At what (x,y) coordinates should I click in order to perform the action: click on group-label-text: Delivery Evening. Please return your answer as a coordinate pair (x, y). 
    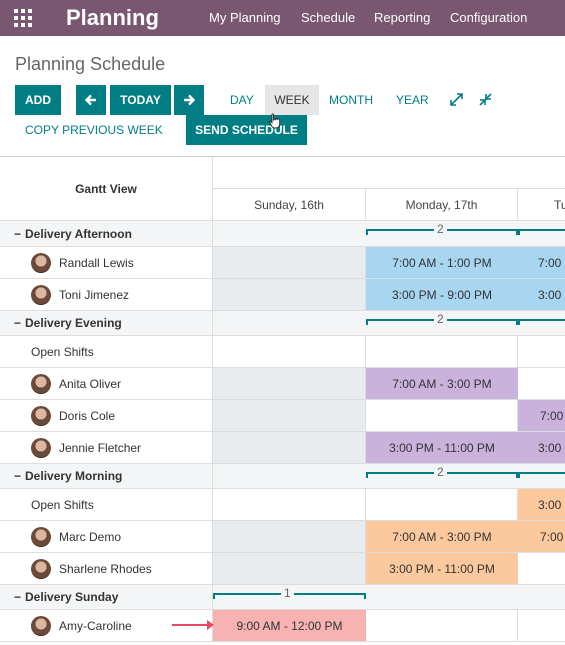
    Looking at the image, I should click on (73, 323).